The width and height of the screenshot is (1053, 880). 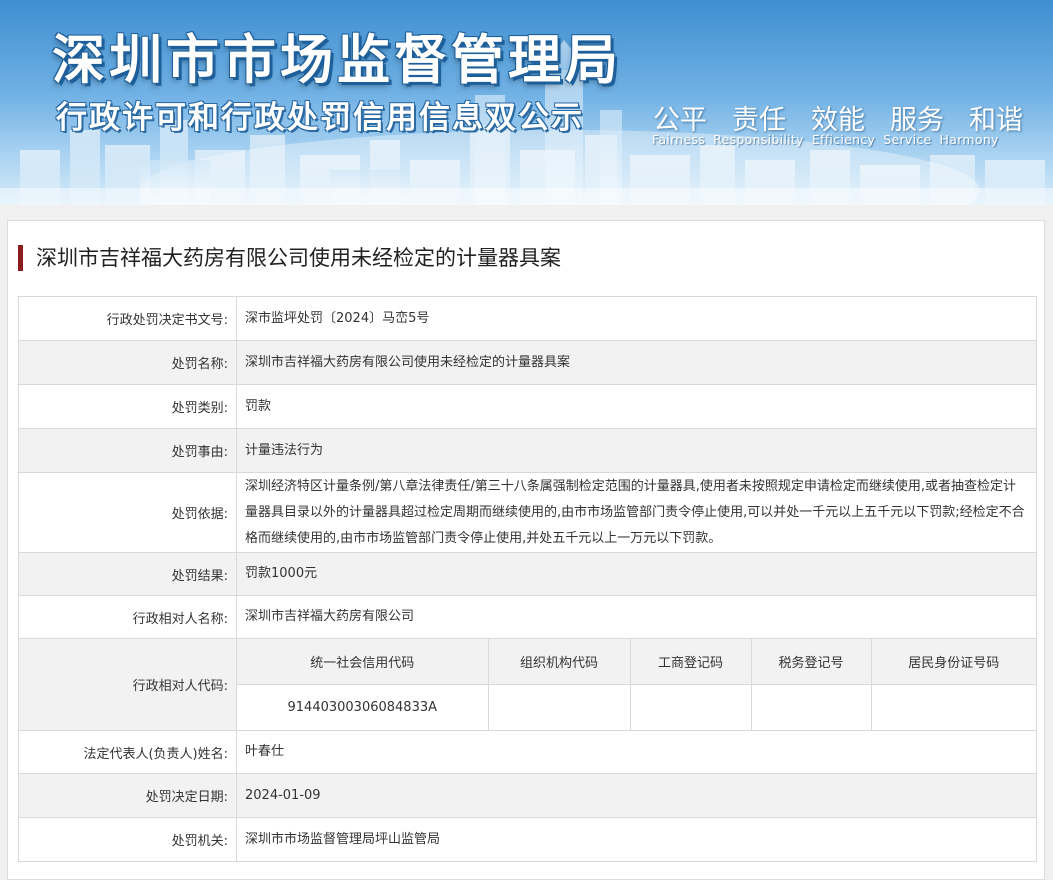 I want to click on slogan-en-service: Service, so click(x=907, y=139).